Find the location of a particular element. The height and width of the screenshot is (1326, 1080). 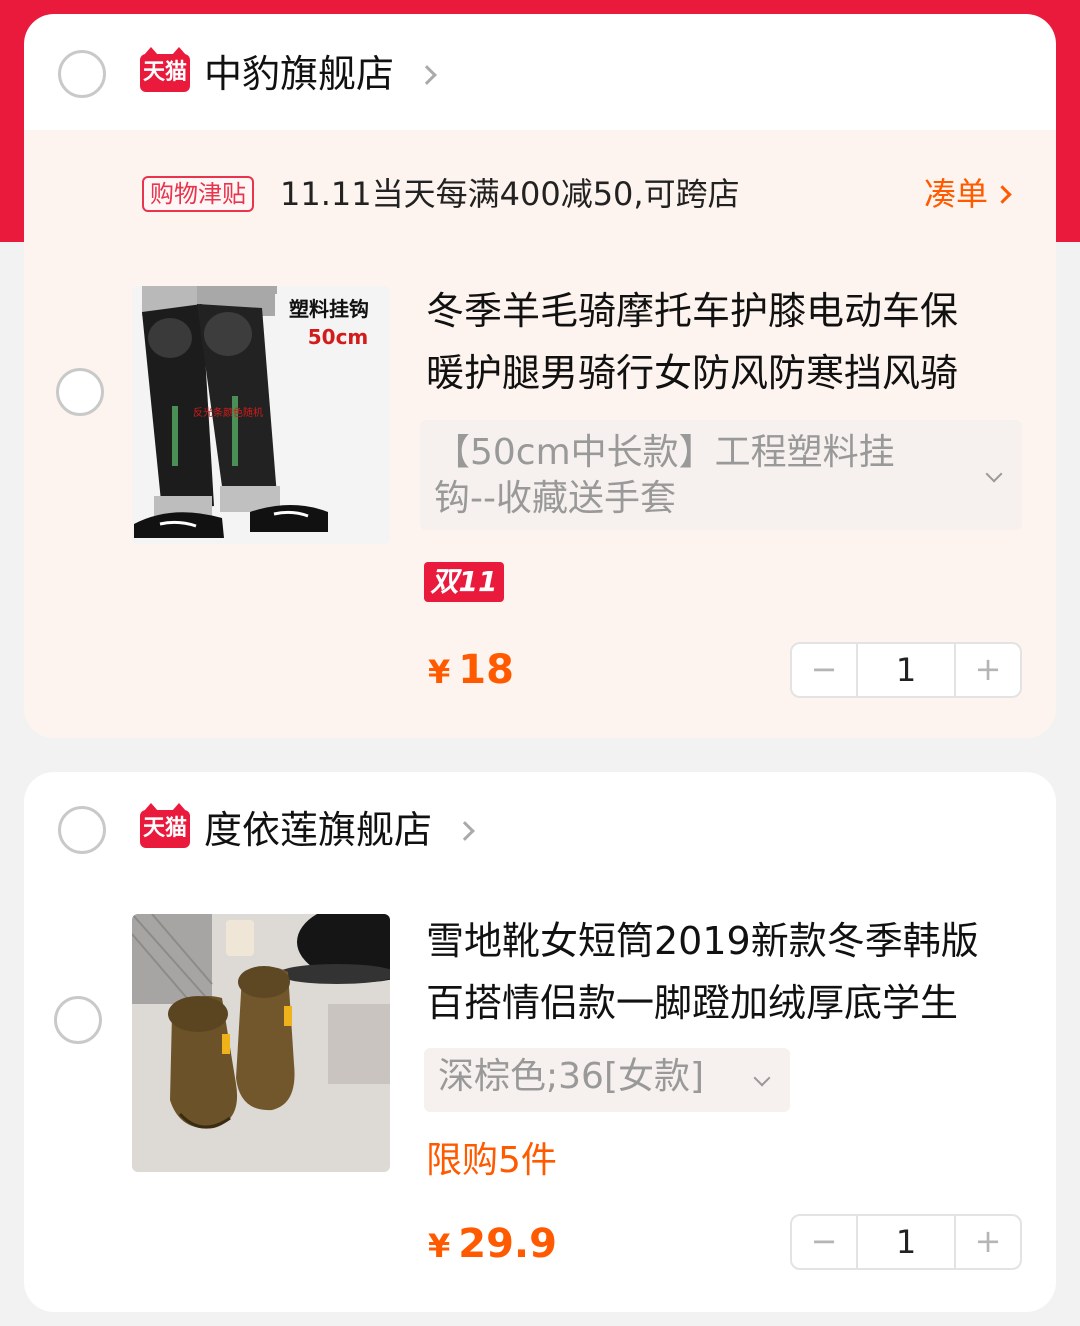

product-image-knee-pads: 塑料挂钩 50cm 反光条颜色随机 is located at coordinates (261, 415).